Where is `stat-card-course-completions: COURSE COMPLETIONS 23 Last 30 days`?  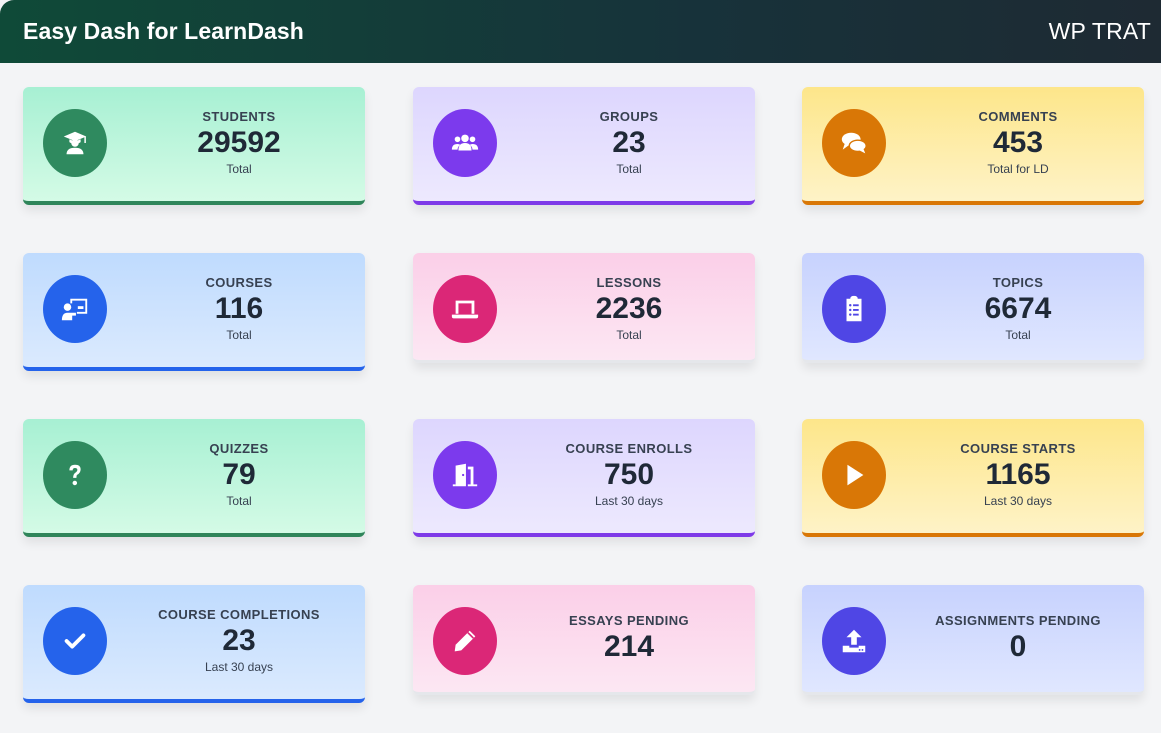 stat-card-course-completions: COURSE COMPLETIONS 23 Last 30 days is located at coordinates (194, 644).